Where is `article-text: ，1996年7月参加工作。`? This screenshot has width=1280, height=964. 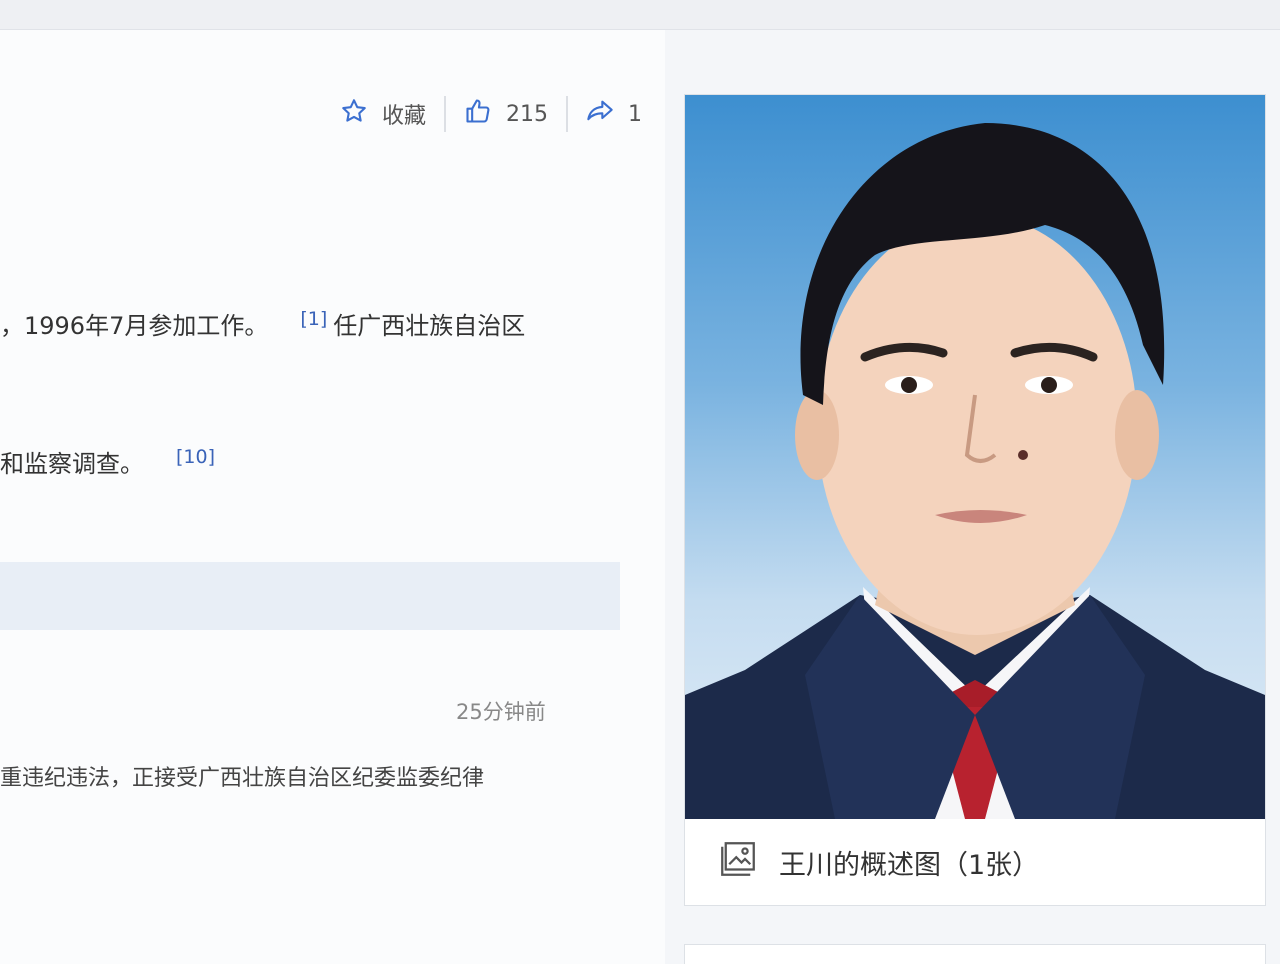
article-text: ，1996年7月参加工作。 is located at coordinates (134, 326).